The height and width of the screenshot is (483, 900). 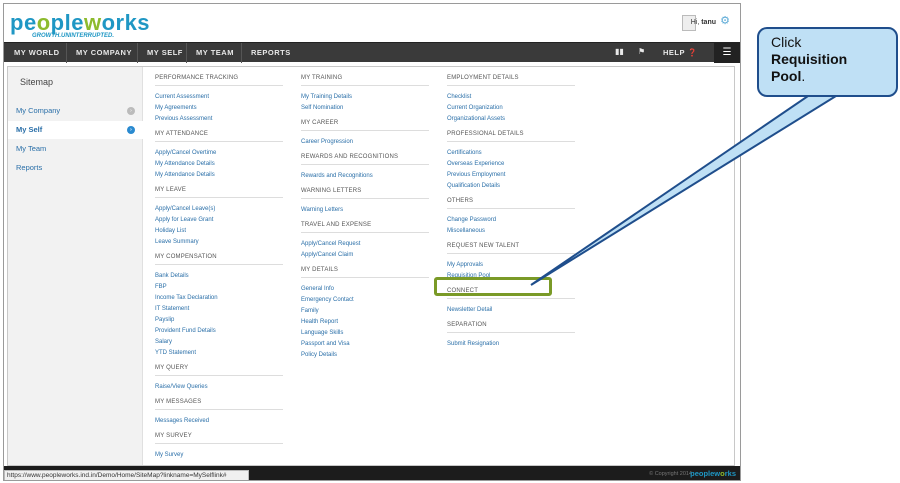 I want to click on sitemap-link: Career Progression, so click(x=327, y=142).